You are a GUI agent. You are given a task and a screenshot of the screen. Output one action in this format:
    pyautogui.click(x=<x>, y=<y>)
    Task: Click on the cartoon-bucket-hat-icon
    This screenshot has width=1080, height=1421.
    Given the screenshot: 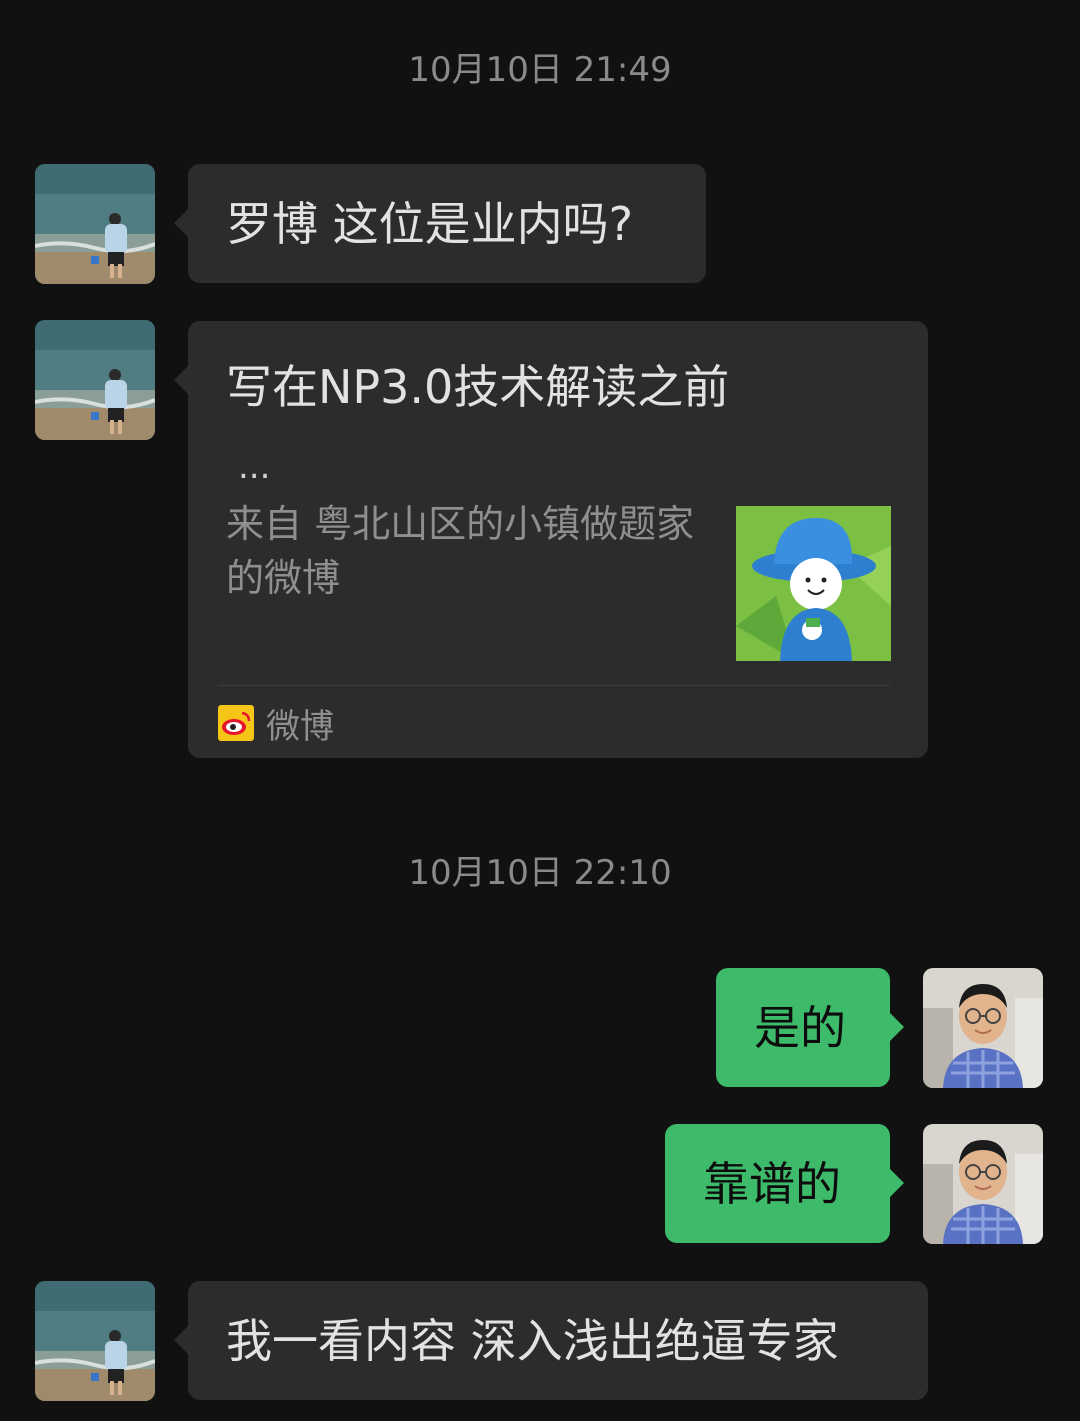 What is the action you would take?
    pyautogui.click(x=813, y=583)
    